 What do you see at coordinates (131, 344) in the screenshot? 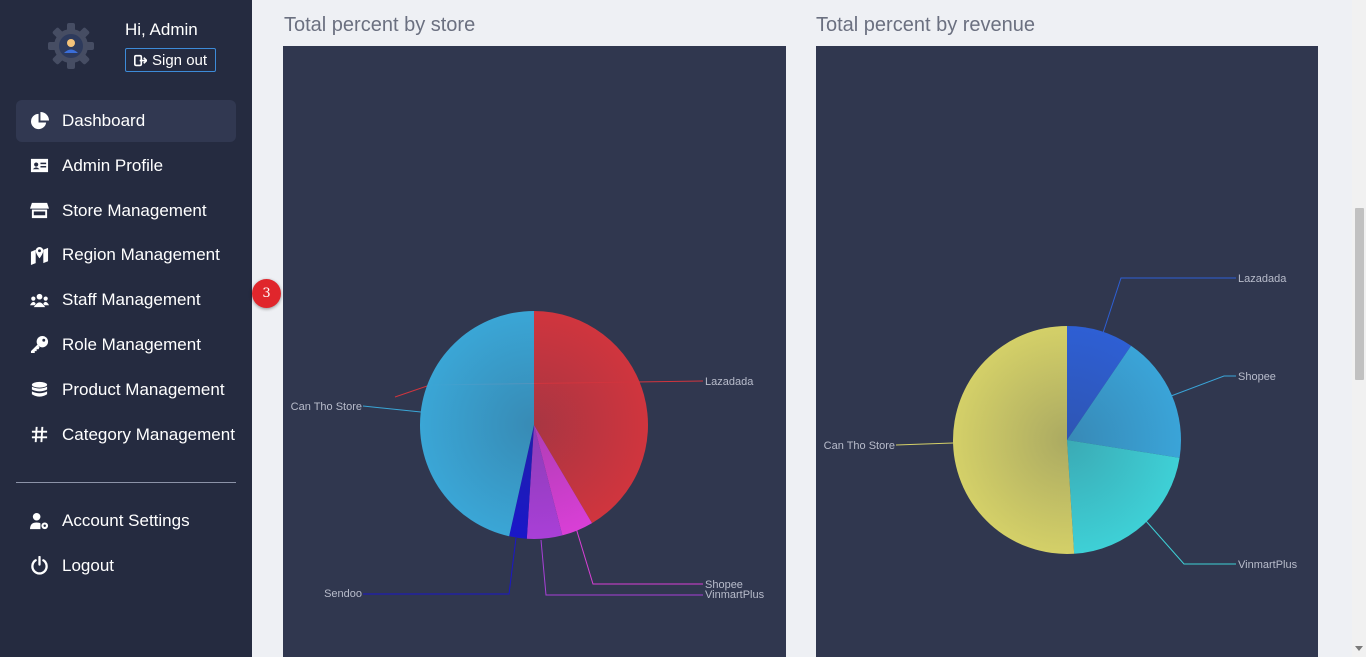
I see `nav-label: Role Management` at bounding box center [131, 344].